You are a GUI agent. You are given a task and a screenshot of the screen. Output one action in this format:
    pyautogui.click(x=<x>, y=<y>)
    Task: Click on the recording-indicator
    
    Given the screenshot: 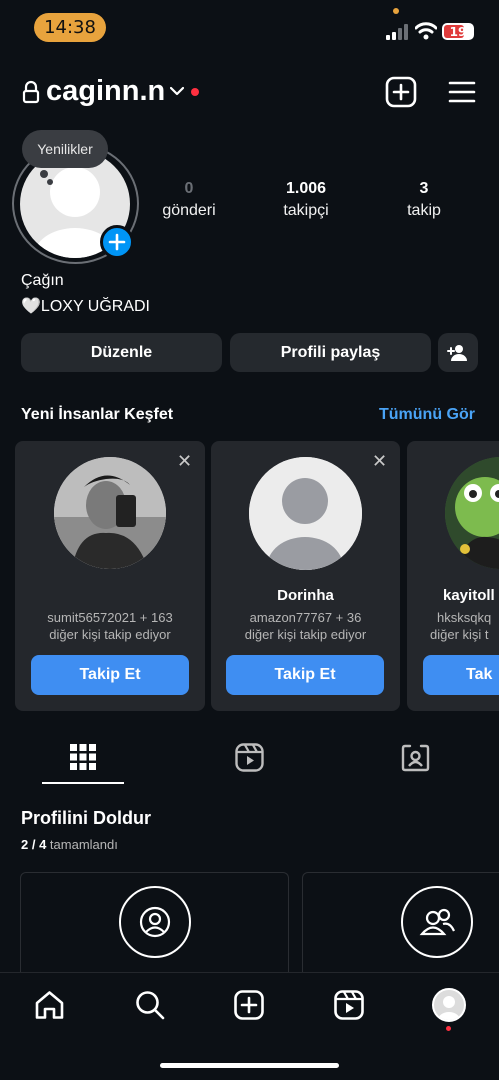 What is the action you would take?
    pyautogui.click(x=396, y=11)
    